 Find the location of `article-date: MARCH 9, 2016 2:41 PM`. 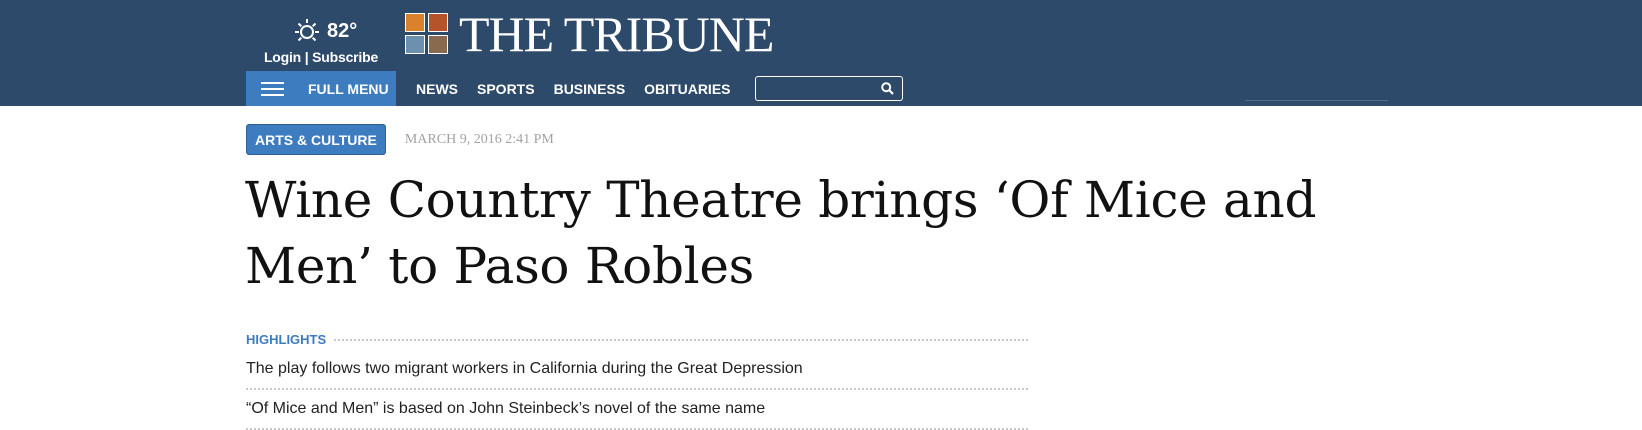

article-date: MARCH 9, 2016 2:41 PM is located at coordinates (479, 139).